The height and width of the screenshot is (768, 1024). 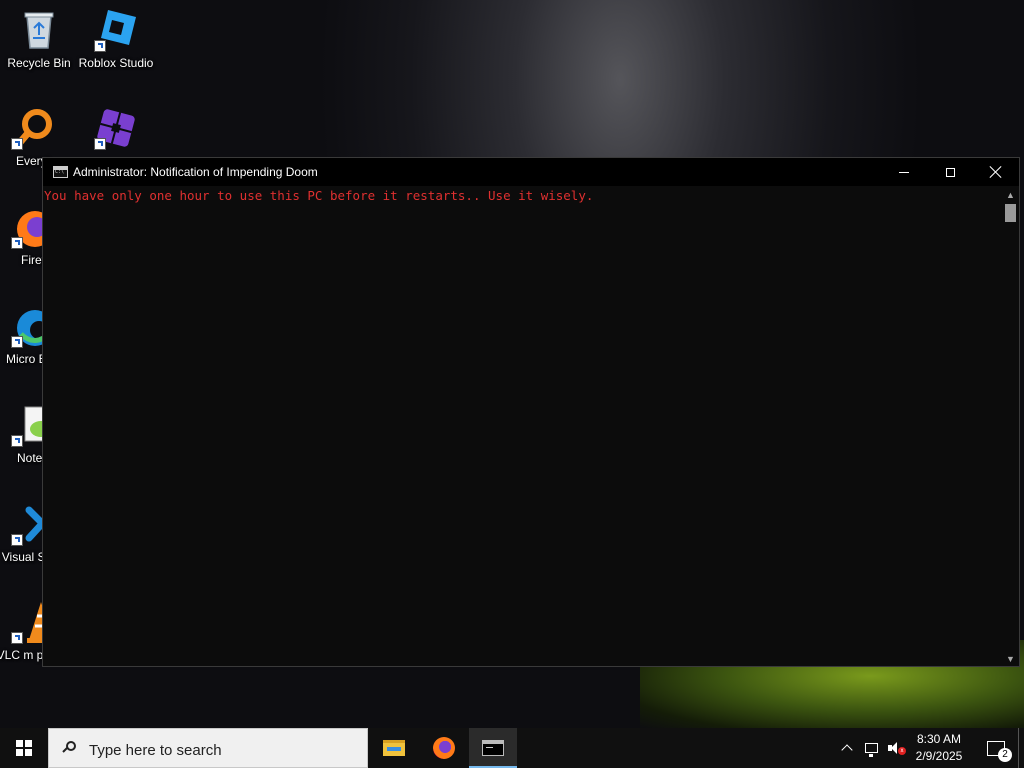 I want to click on taskbar-search-box, so click(x=208, y=748).